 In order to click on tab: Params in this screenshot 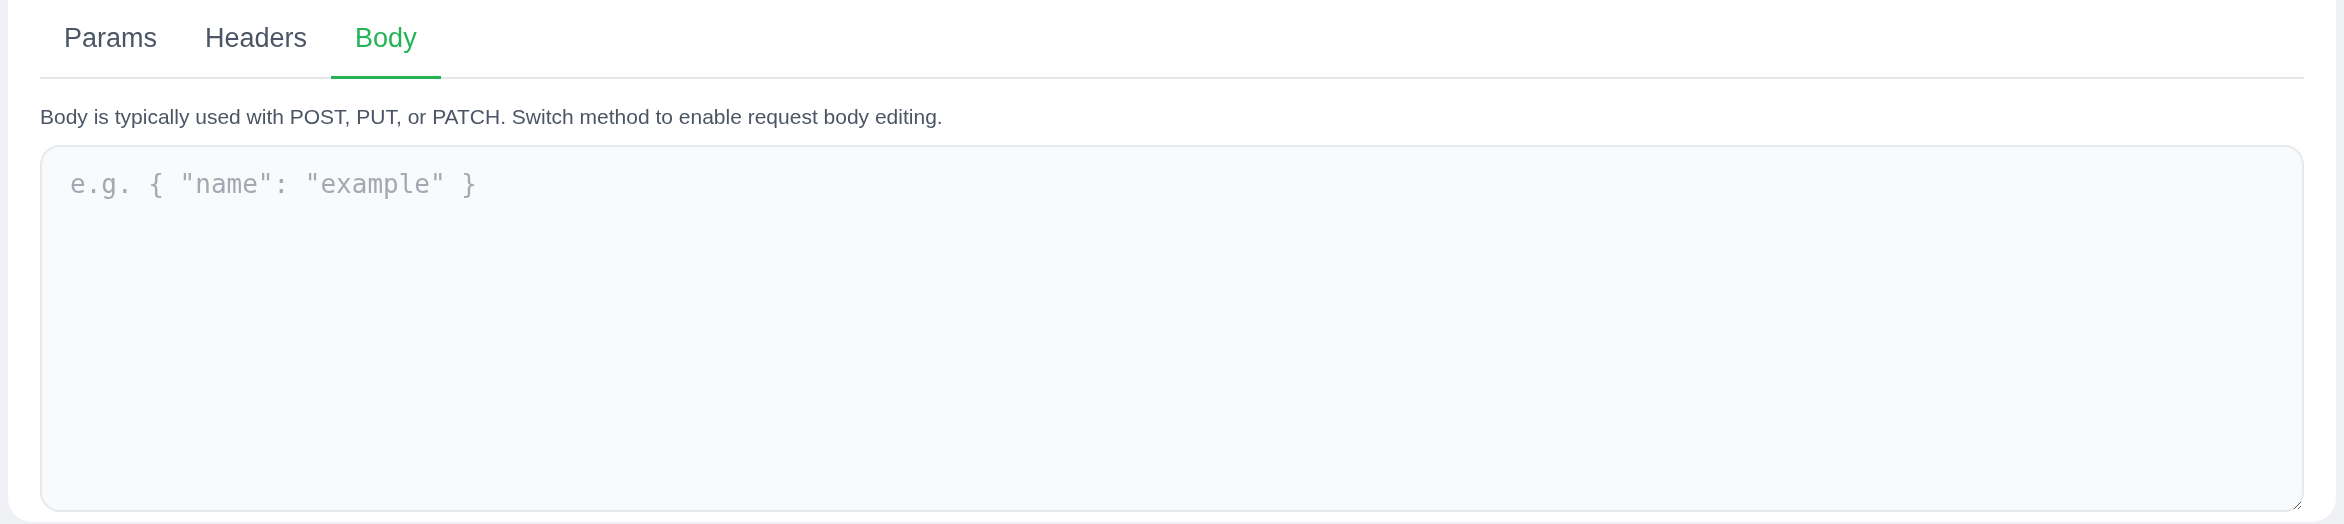, I will do `click(111, 39)`.